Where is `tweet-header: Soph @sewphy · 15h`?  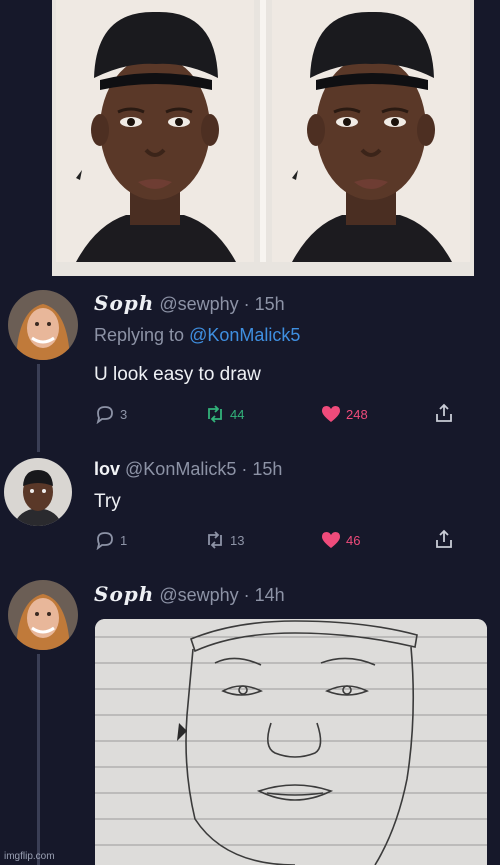
tweet-header: Soph @sewphy · 15h is located at coordinates (189, 303).